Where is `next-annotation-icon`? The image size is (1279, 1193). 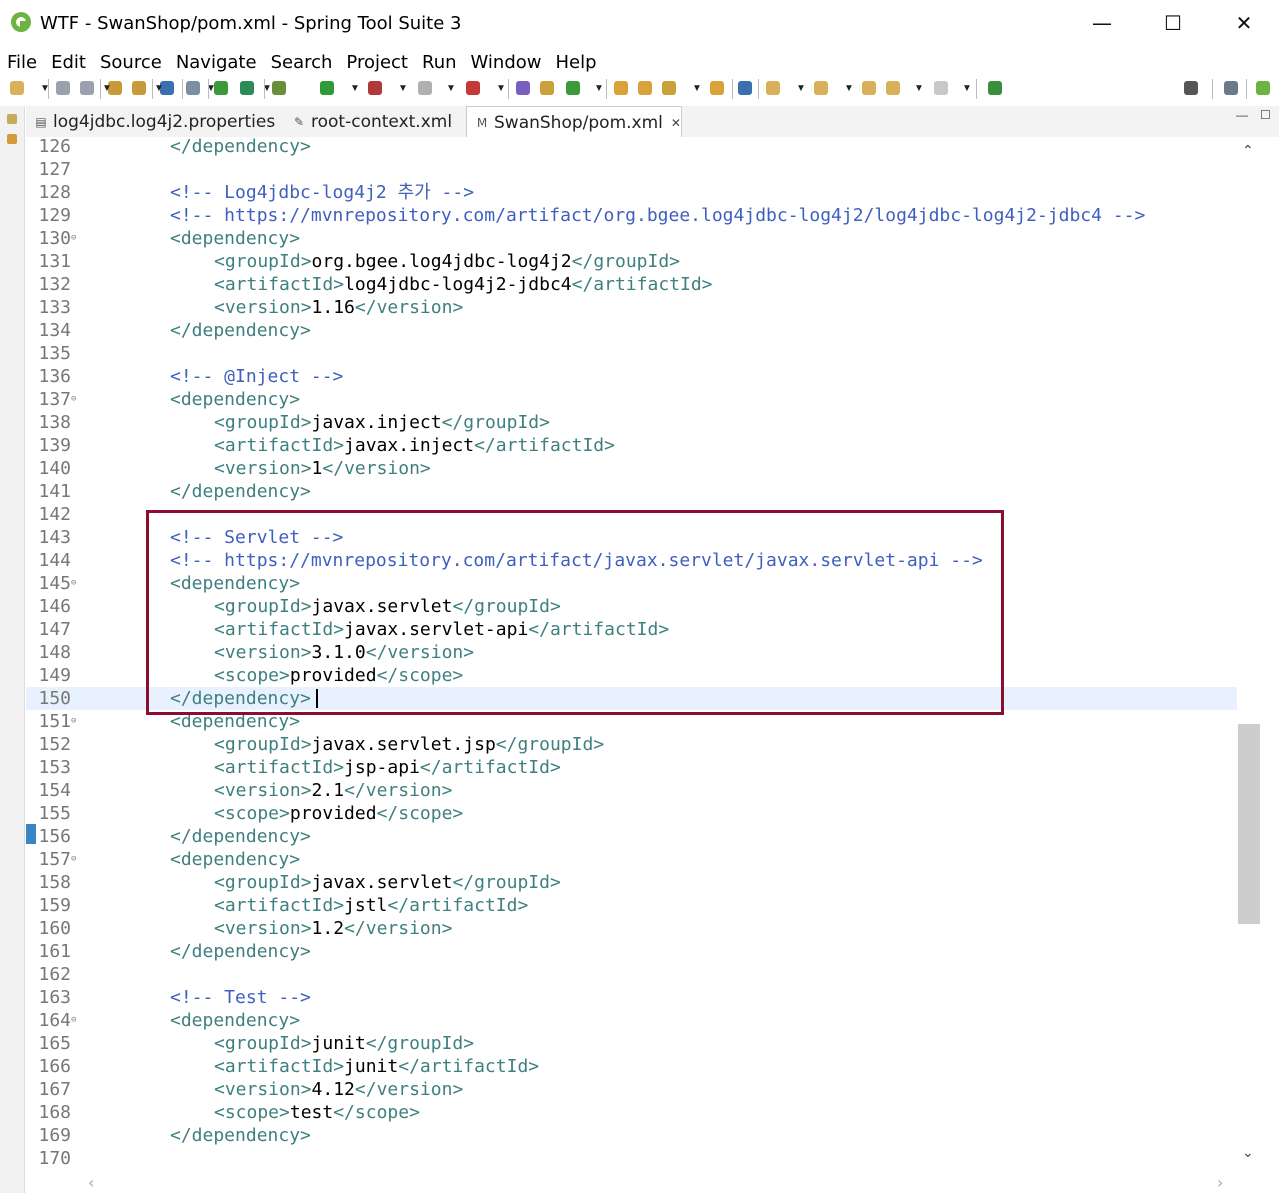 next-annotation-icon is located at coordinates (773, 88).